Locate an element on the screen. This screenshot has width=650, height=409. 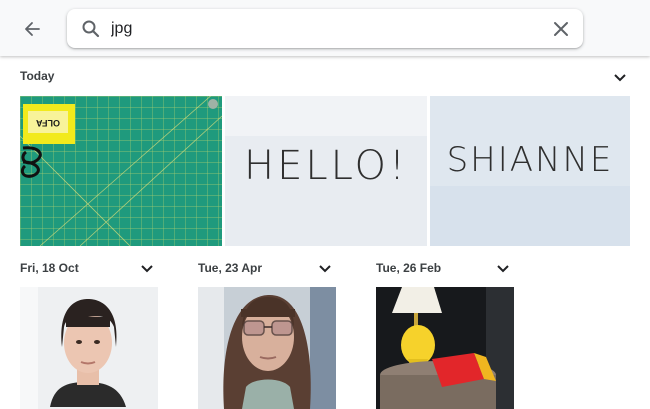
date-header-tue-23-apr: Tue, 23 Apr is located at coordinates (230, 268).